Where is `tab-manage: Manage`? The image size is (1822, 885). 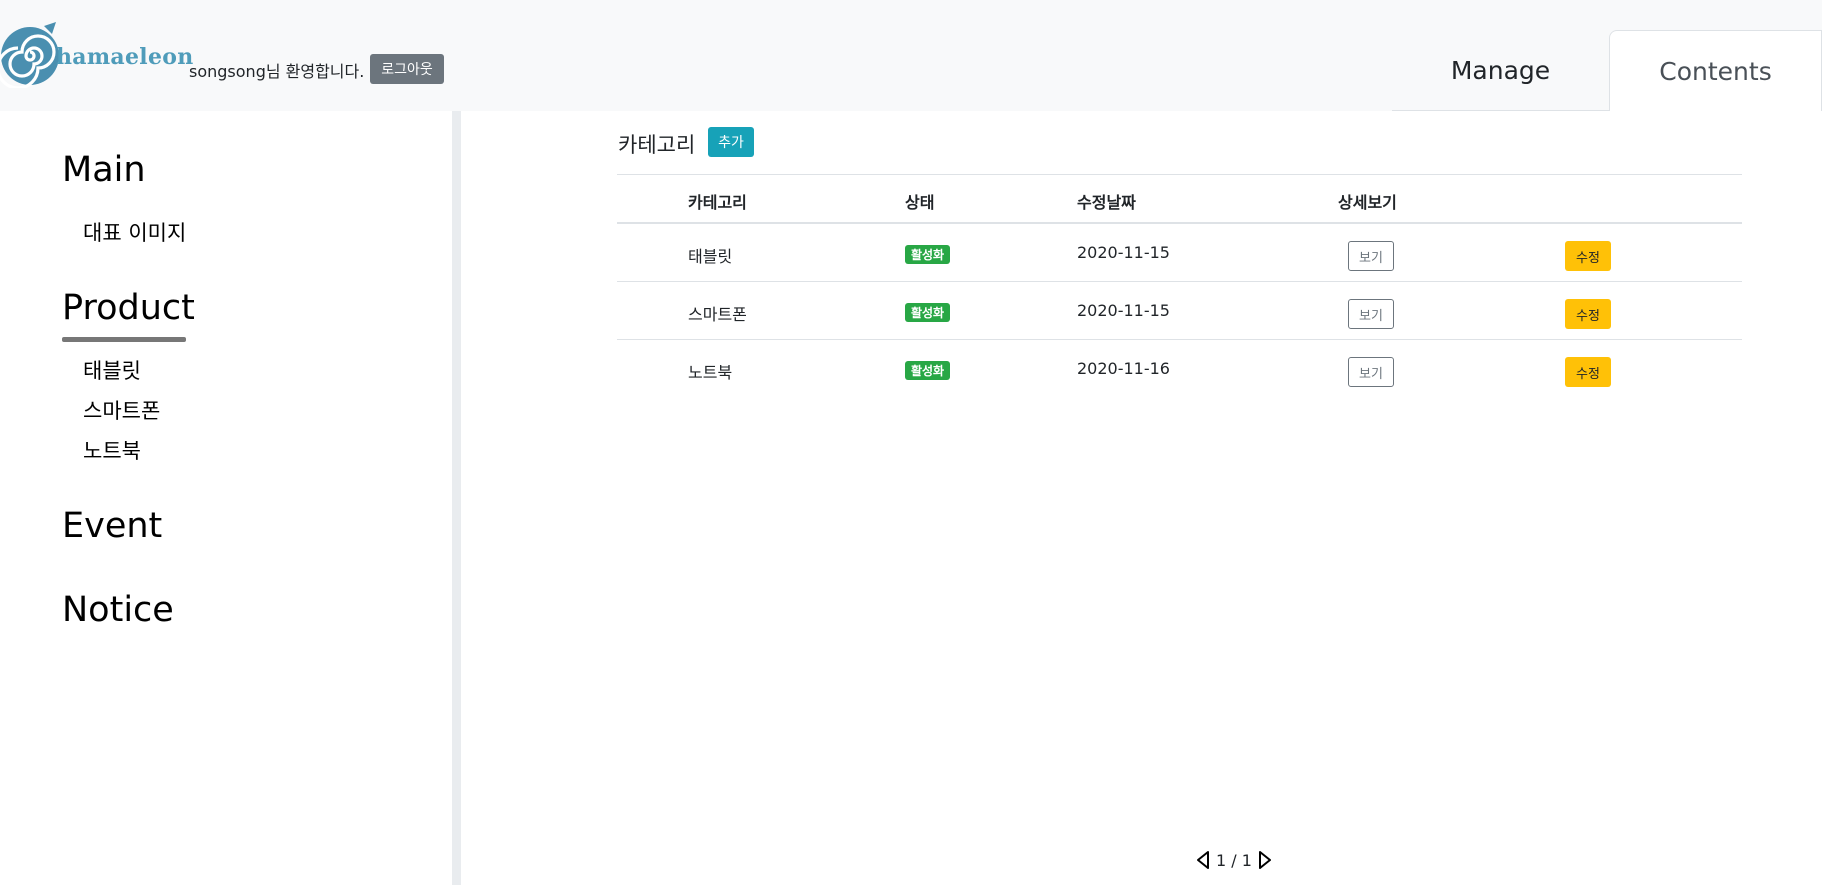
tab-manage: Manage is located at coordinates (1500, 70).